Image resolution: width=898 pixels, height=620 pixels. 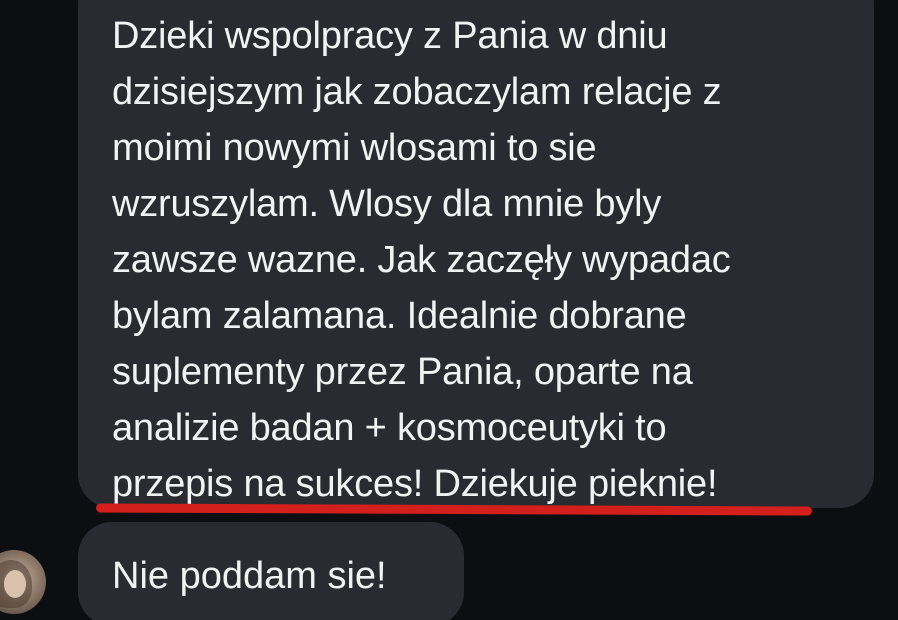 I want to click on avatar-face, so click(x=15, y=584).